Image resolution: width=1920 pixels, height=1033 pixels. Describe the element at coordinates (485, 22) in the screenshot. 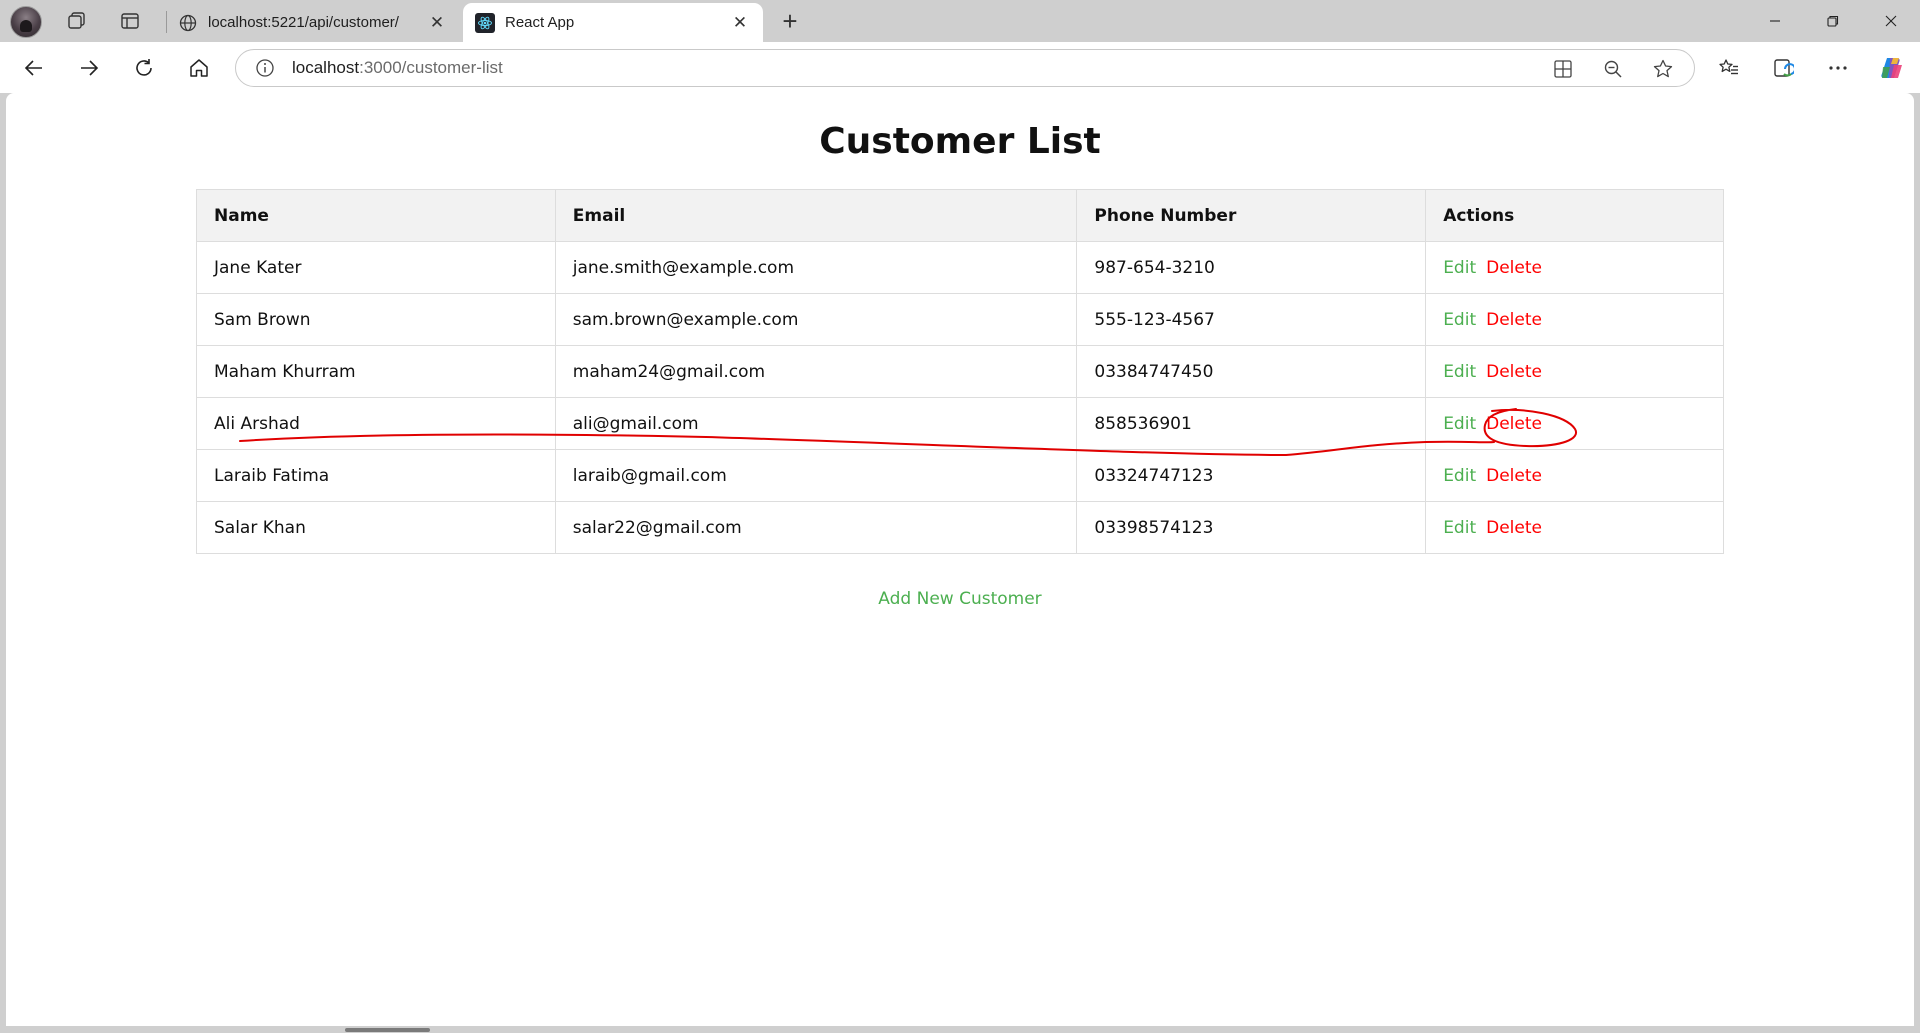

I see `react-icon` at that location.